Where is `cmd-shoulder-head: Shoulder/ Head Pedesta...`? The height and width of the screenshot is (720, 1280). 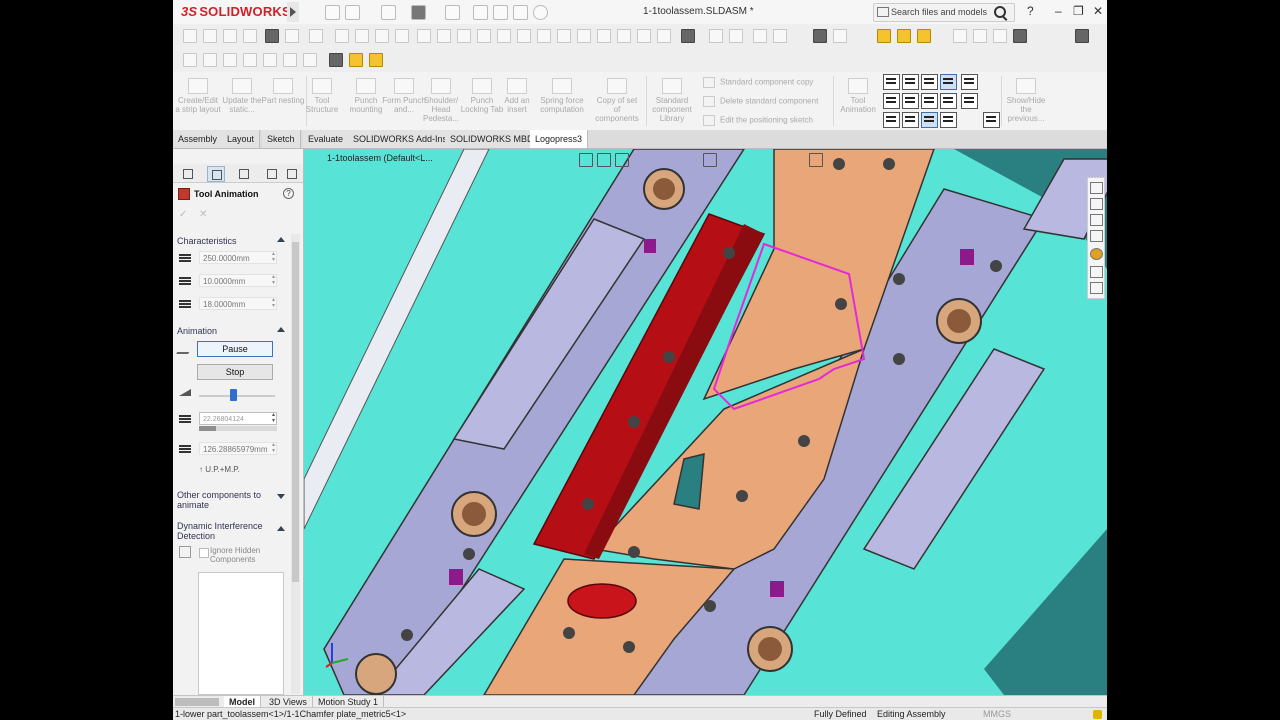
cmd-shoulder-head: Shoulder/ Head Pedesta... is located at coordinates (441, 100).